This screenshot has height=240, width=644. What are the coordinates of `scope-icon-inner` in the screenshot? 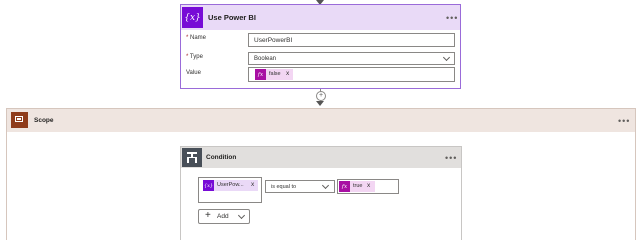 It's located at (19, 119).